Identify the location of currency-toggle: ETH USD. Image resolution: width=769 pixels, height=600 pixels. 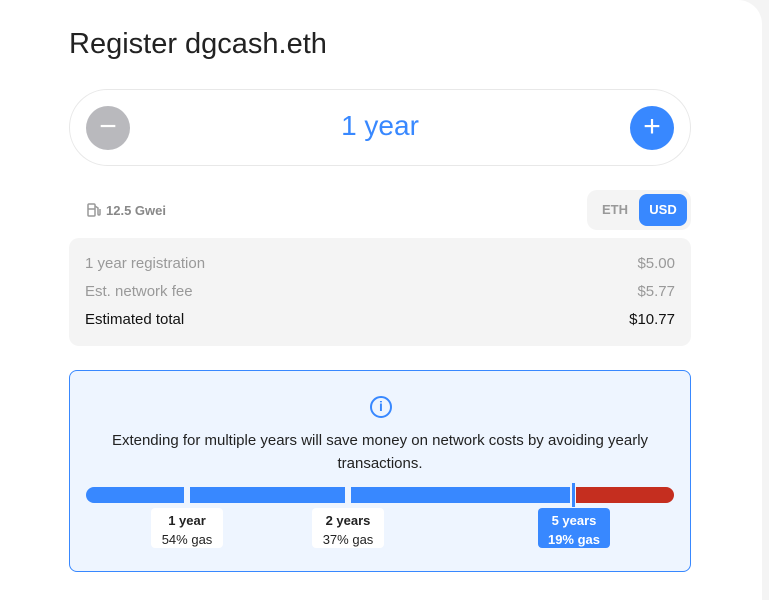
(639, 210).